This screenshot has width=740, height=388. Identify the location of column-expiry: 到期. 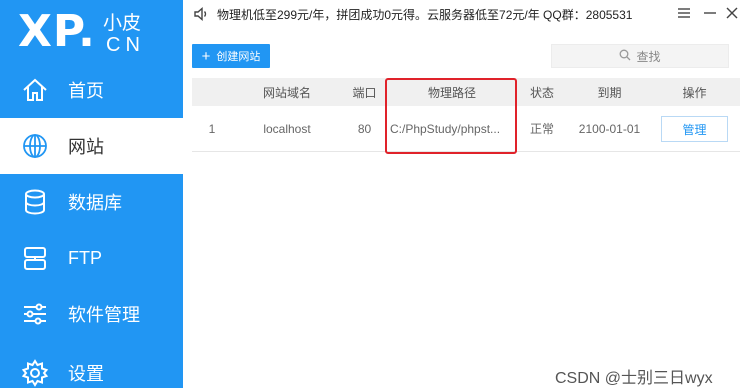
(609, 92).